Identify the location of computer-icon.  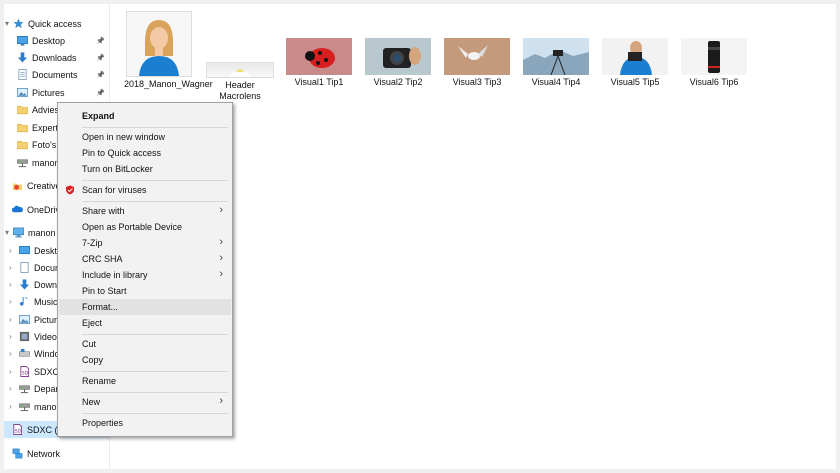
(18, 232).